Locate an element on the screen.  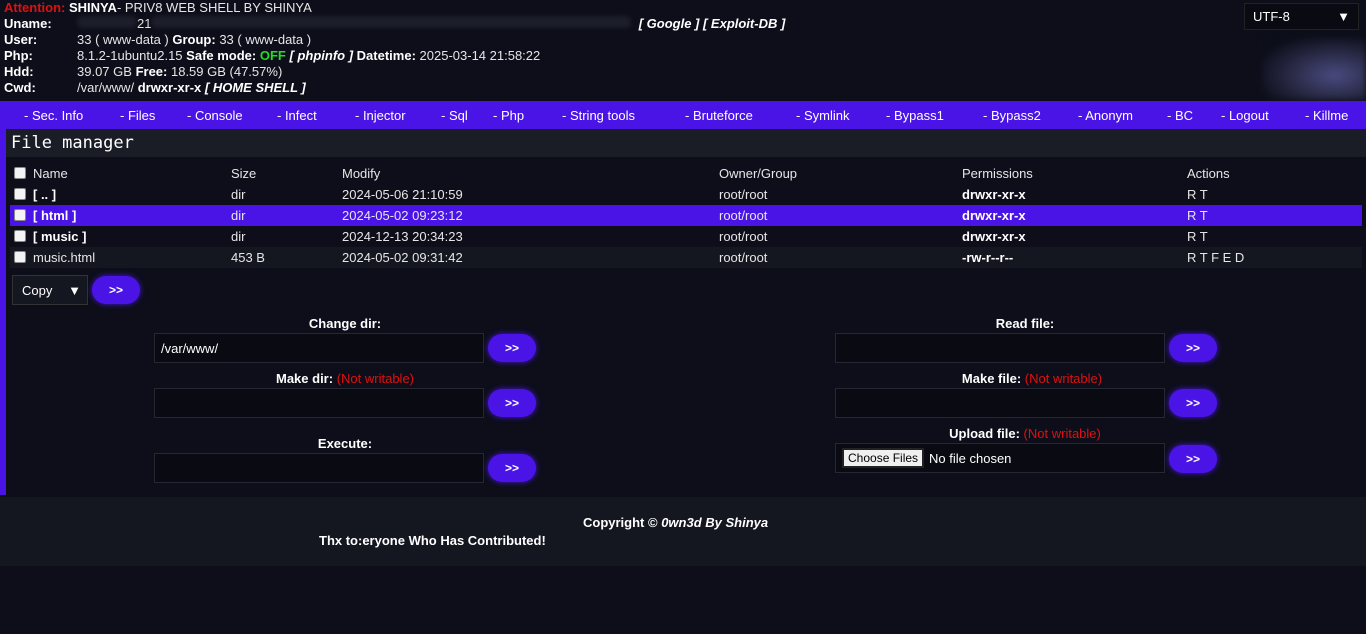
upload-file-button: >> is located at coordinates (1193, 459).